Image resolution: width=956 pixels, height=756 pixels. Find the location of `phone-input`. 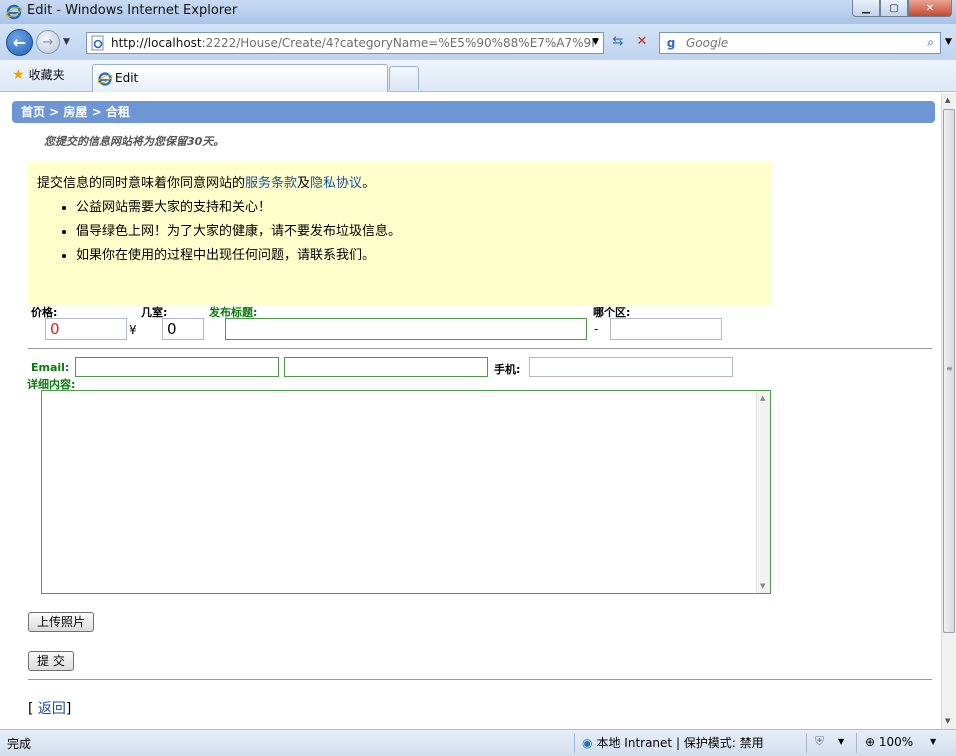

phone-input is located at coordinates (631, 367).